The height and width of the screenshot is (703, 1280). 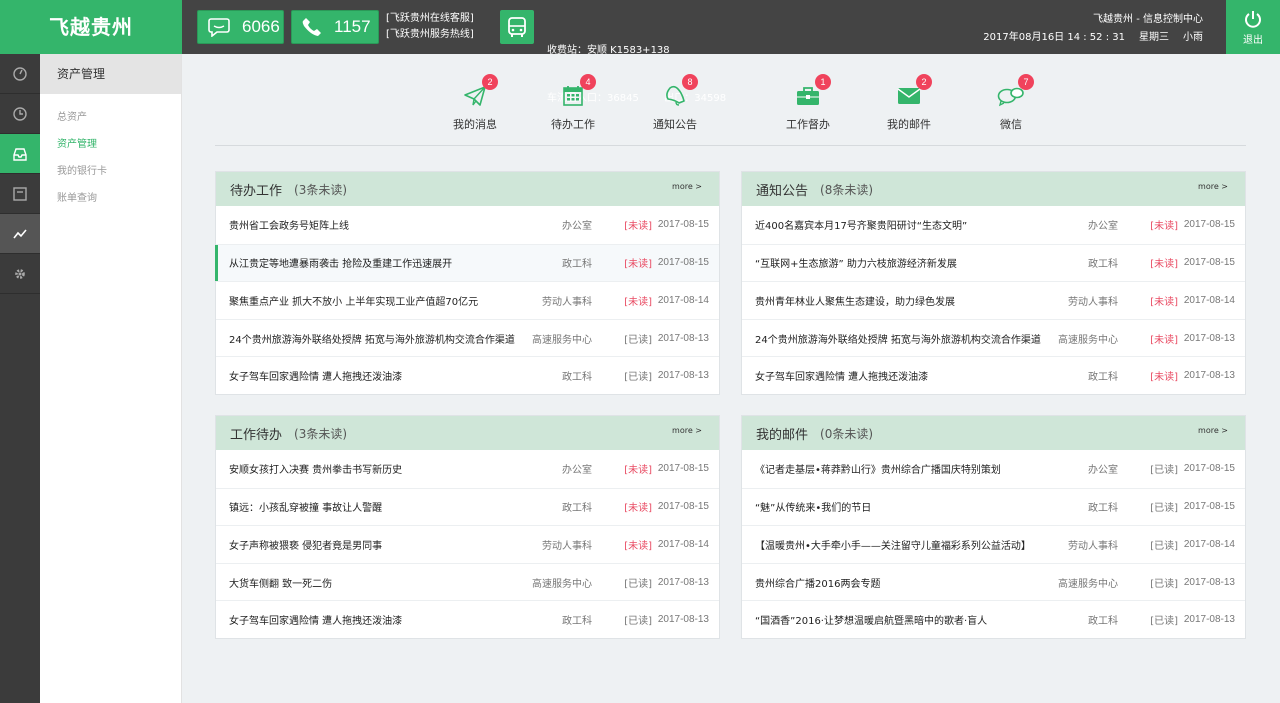 I want to click on list-item: 女子驾车回家遇险情 遭人拖拽还泼油漆 政工科 [未读] 2017-08-13, so click(x=993, y=375).